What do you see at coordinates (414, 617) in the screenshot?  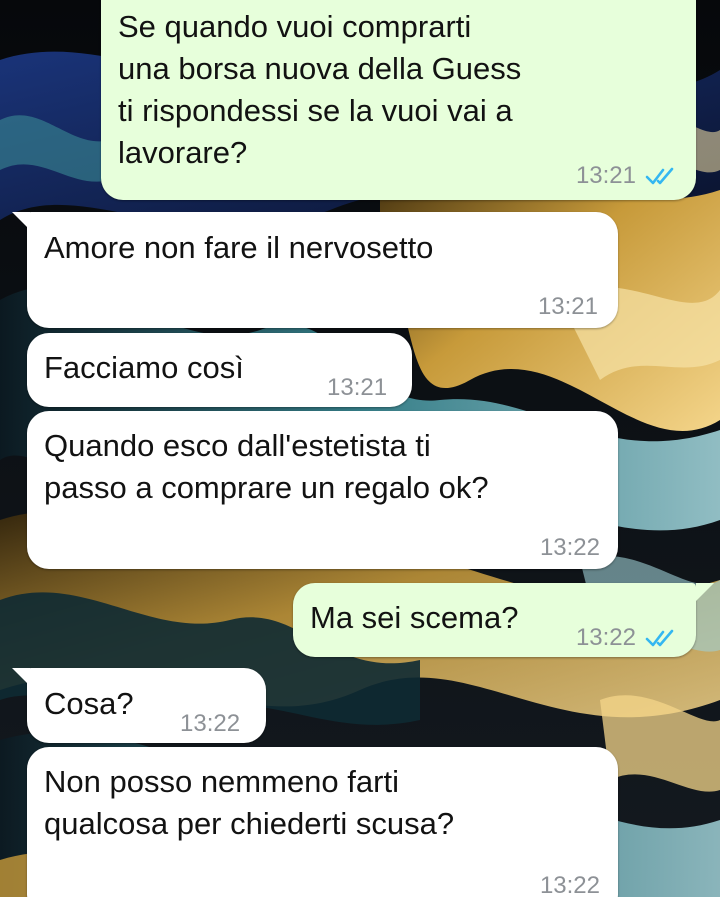 I see `message-text: Ma sei scema?` at bounding box center [414, 617].